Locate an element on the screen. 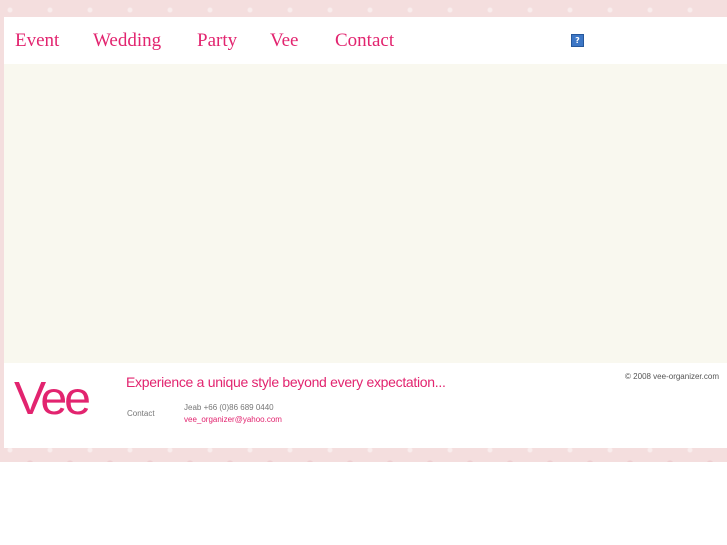 The image size is (727, 545). contact-phone: Jeab +66 (0)86 689 0440 is located at coordinates (229, 407).